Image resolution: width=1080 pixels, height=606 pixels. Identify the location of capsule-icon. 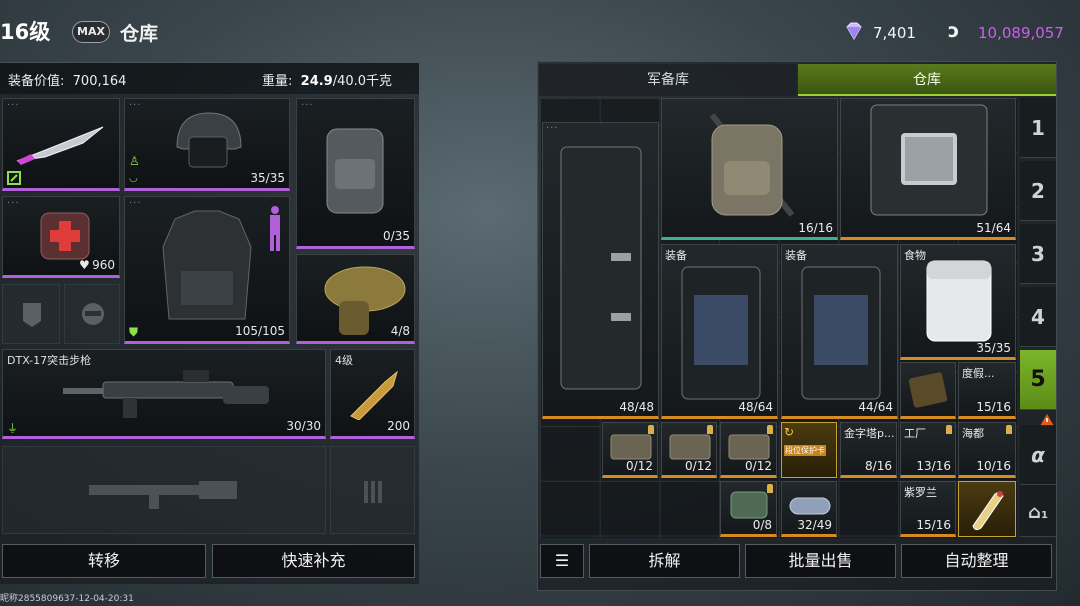
(810, 506).